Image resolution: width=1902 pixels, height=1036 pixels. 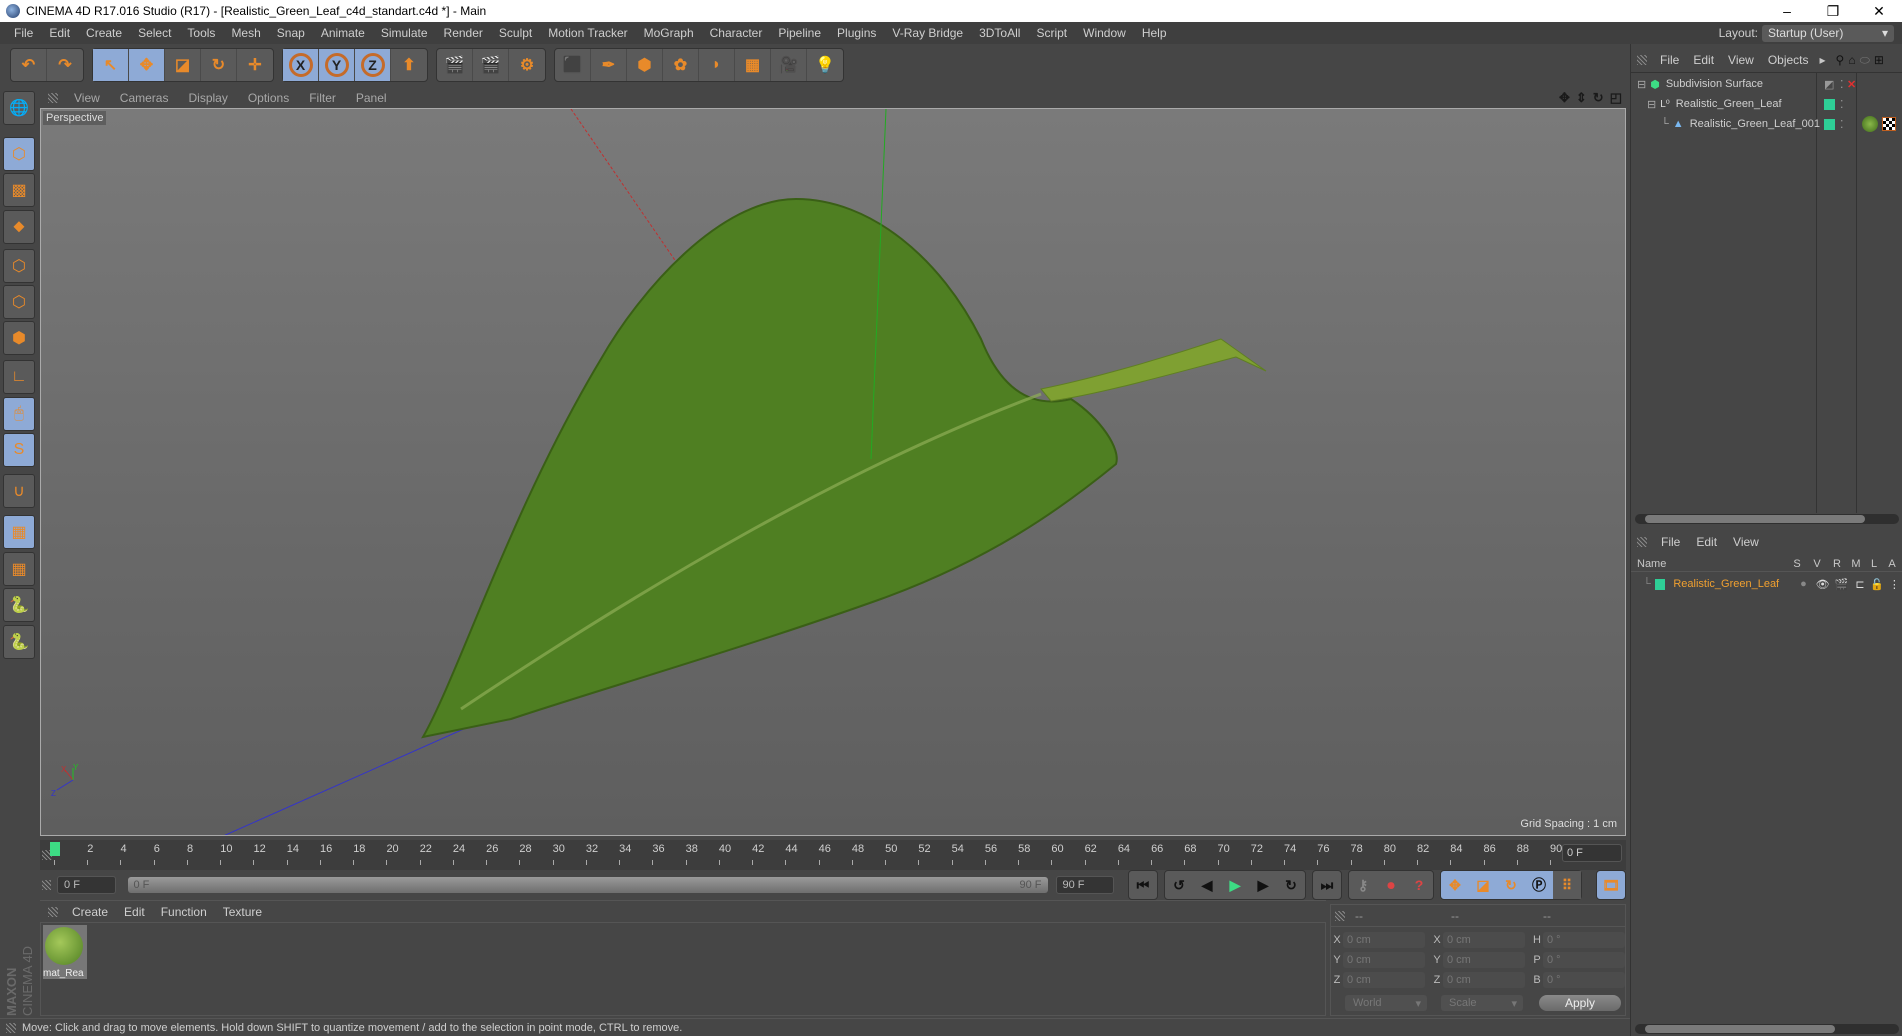 What do you see at coordinates (825, 65) in the screenshot?
I see `light-button: 💡` at bounding box center [825, 65].